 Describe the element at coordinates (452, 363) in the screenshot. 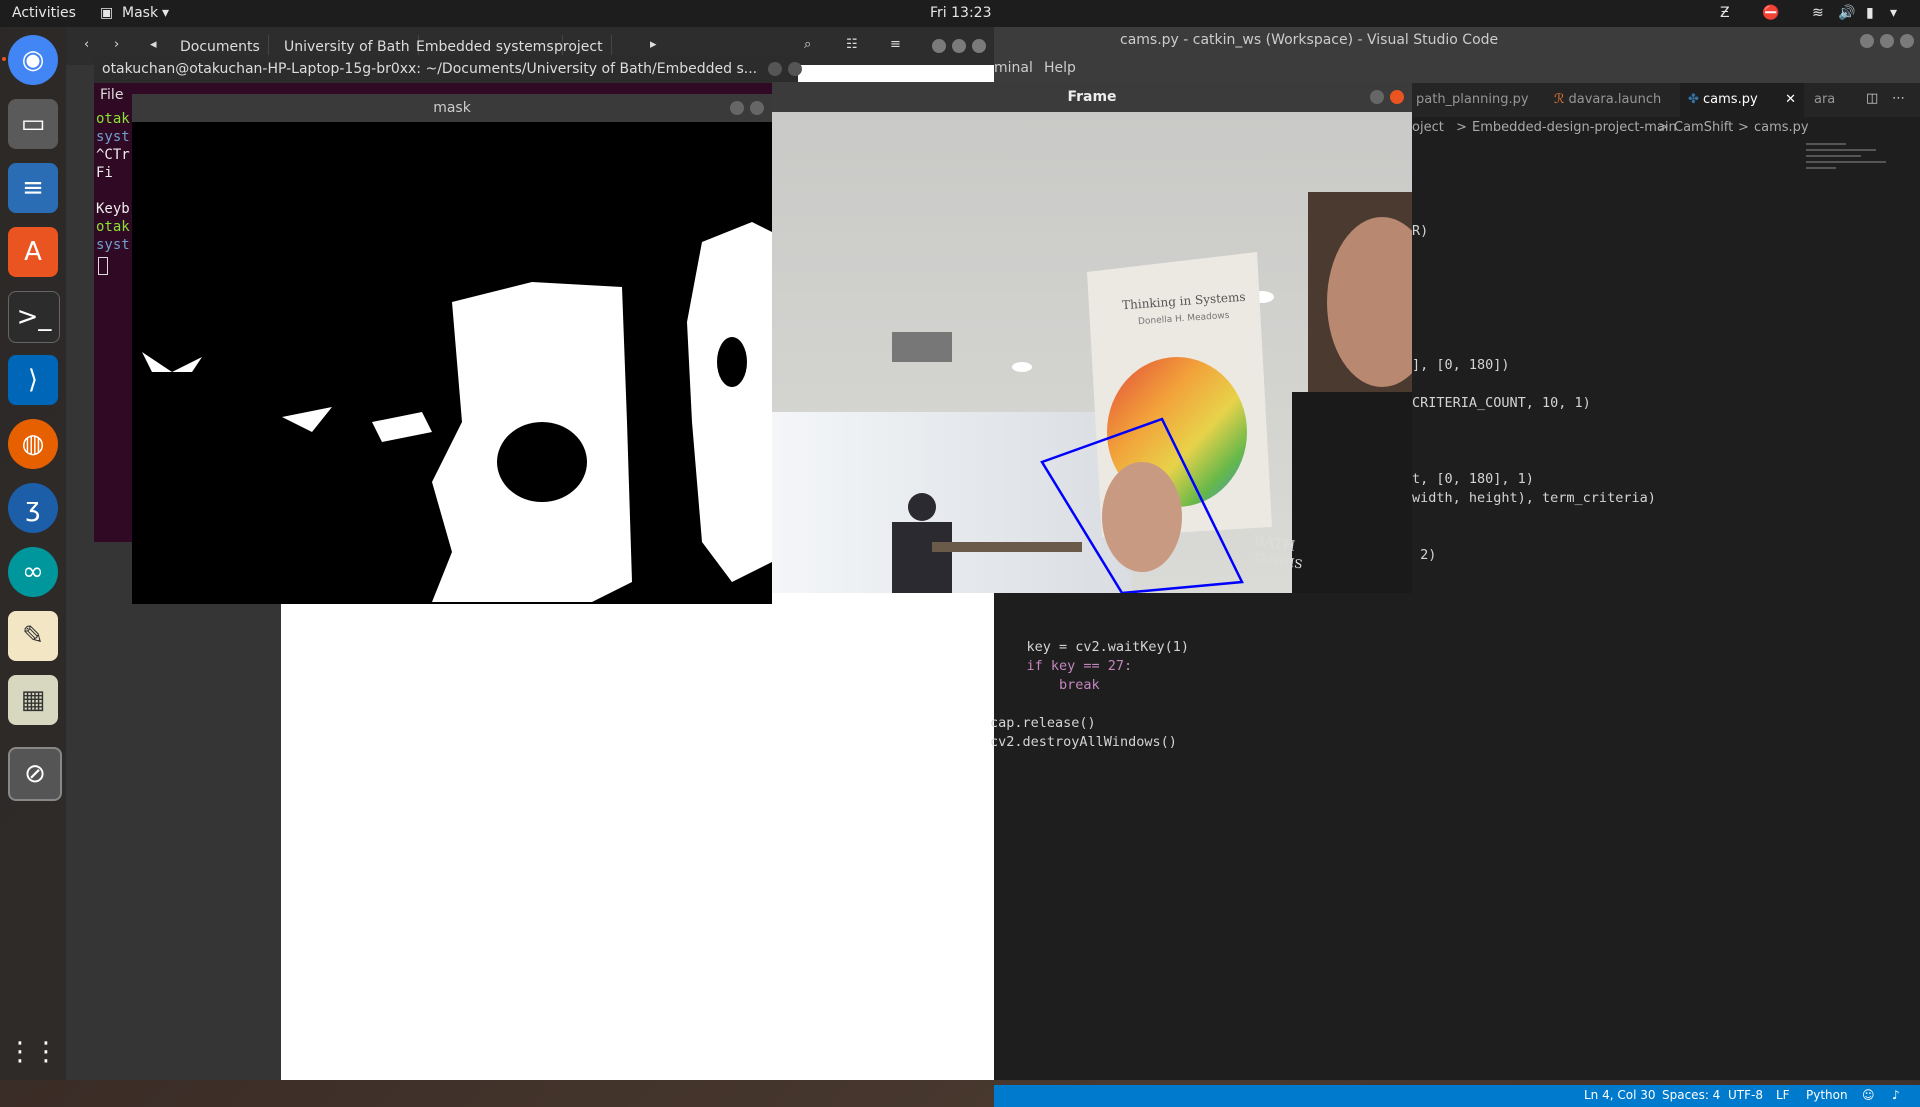

I see `mask-image` at that location.